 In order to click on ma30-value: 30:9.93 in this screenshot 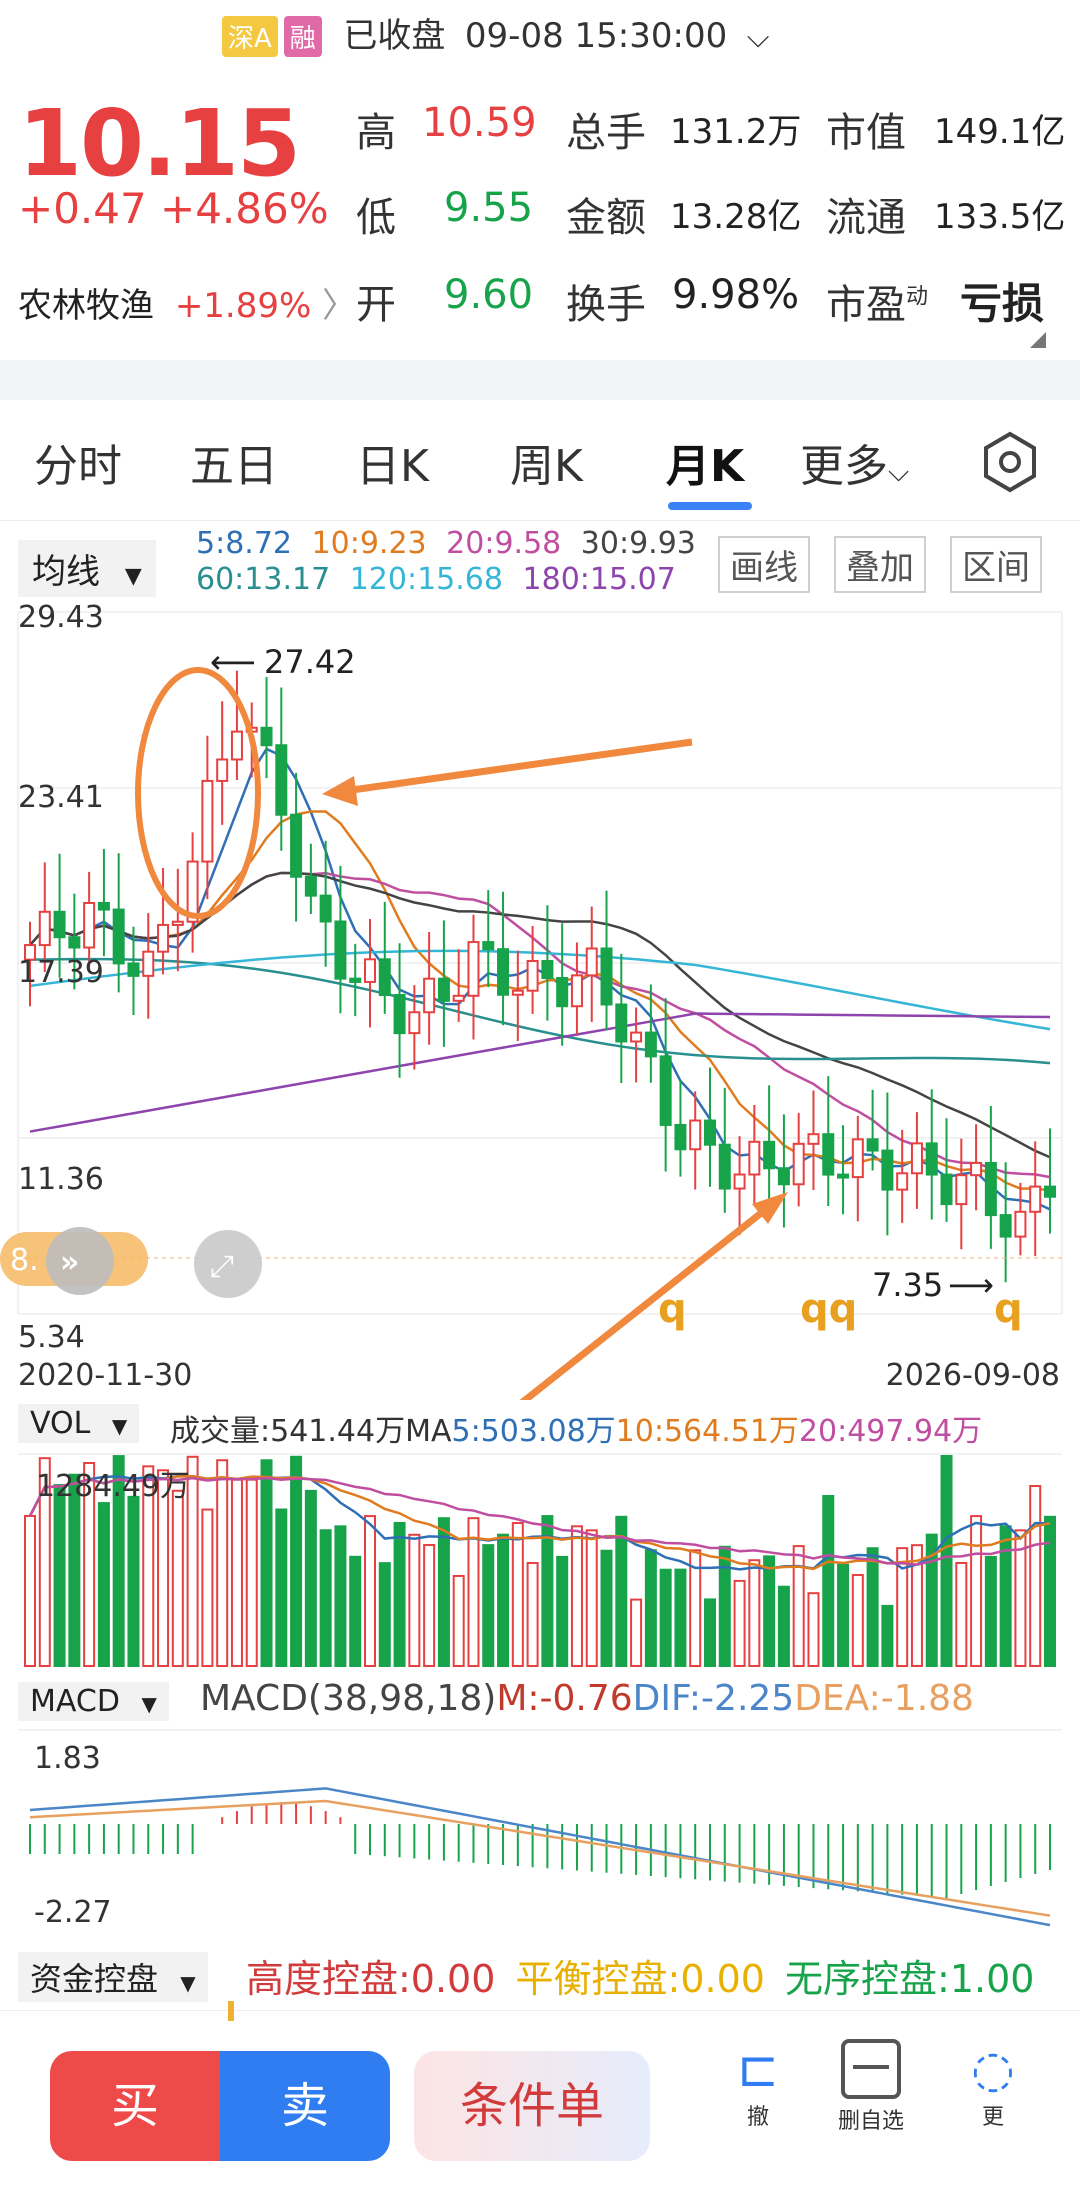, I will do `click(638, 543)`.